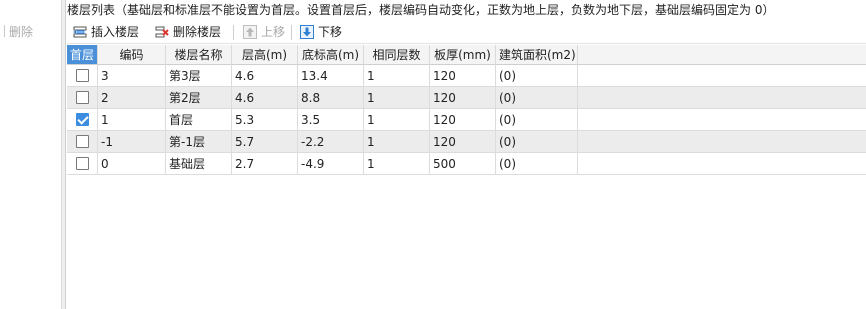 This screenshot has width=866, height=309. Describe the element at coordinates (132, 120) in the screenshot. I see `cell-code: 1` at that location.